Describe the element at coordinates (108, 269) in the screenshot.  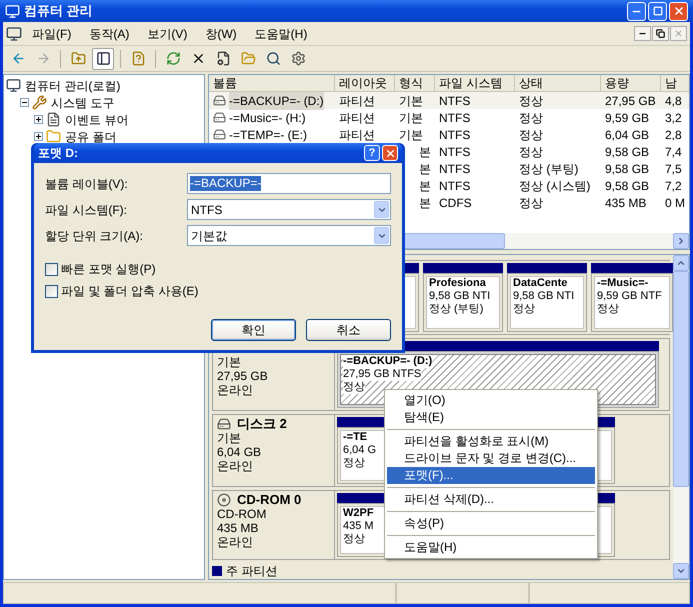
I see `checkbox-label: 빠른 포맷 실행(P)` at that location.